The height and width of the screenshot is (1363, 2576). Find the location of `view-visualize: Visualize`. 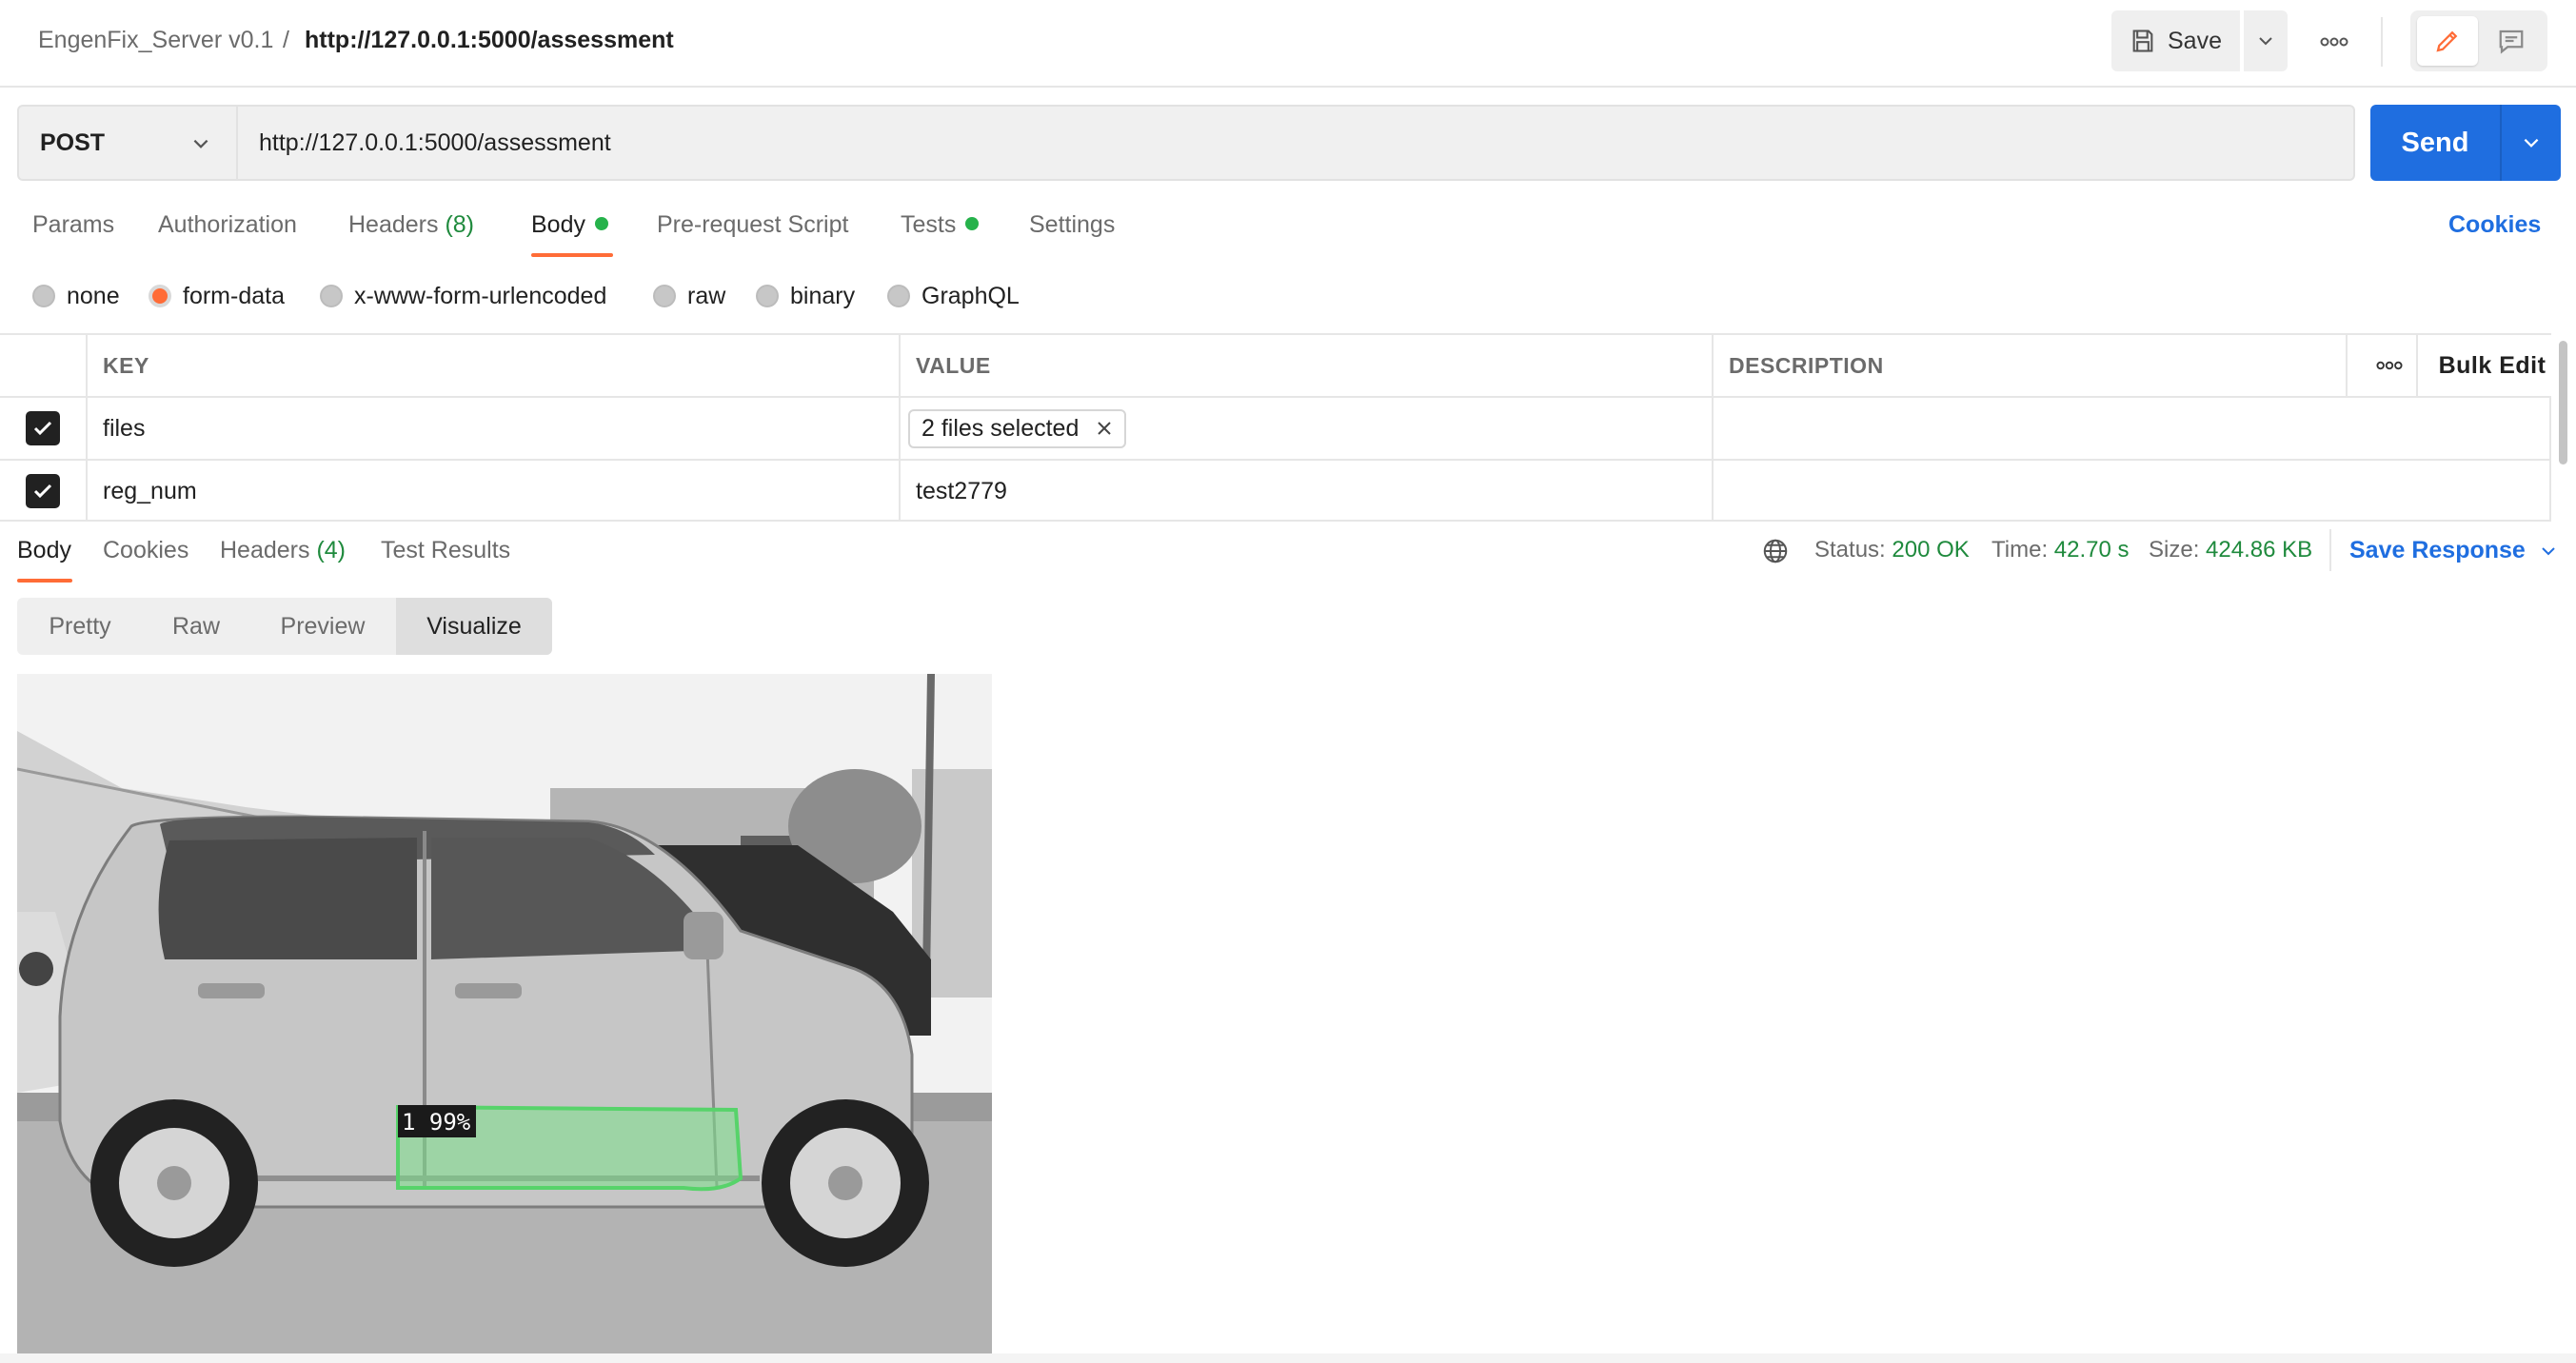

view-visualize: Visualize is located at coordinates (474, 626).